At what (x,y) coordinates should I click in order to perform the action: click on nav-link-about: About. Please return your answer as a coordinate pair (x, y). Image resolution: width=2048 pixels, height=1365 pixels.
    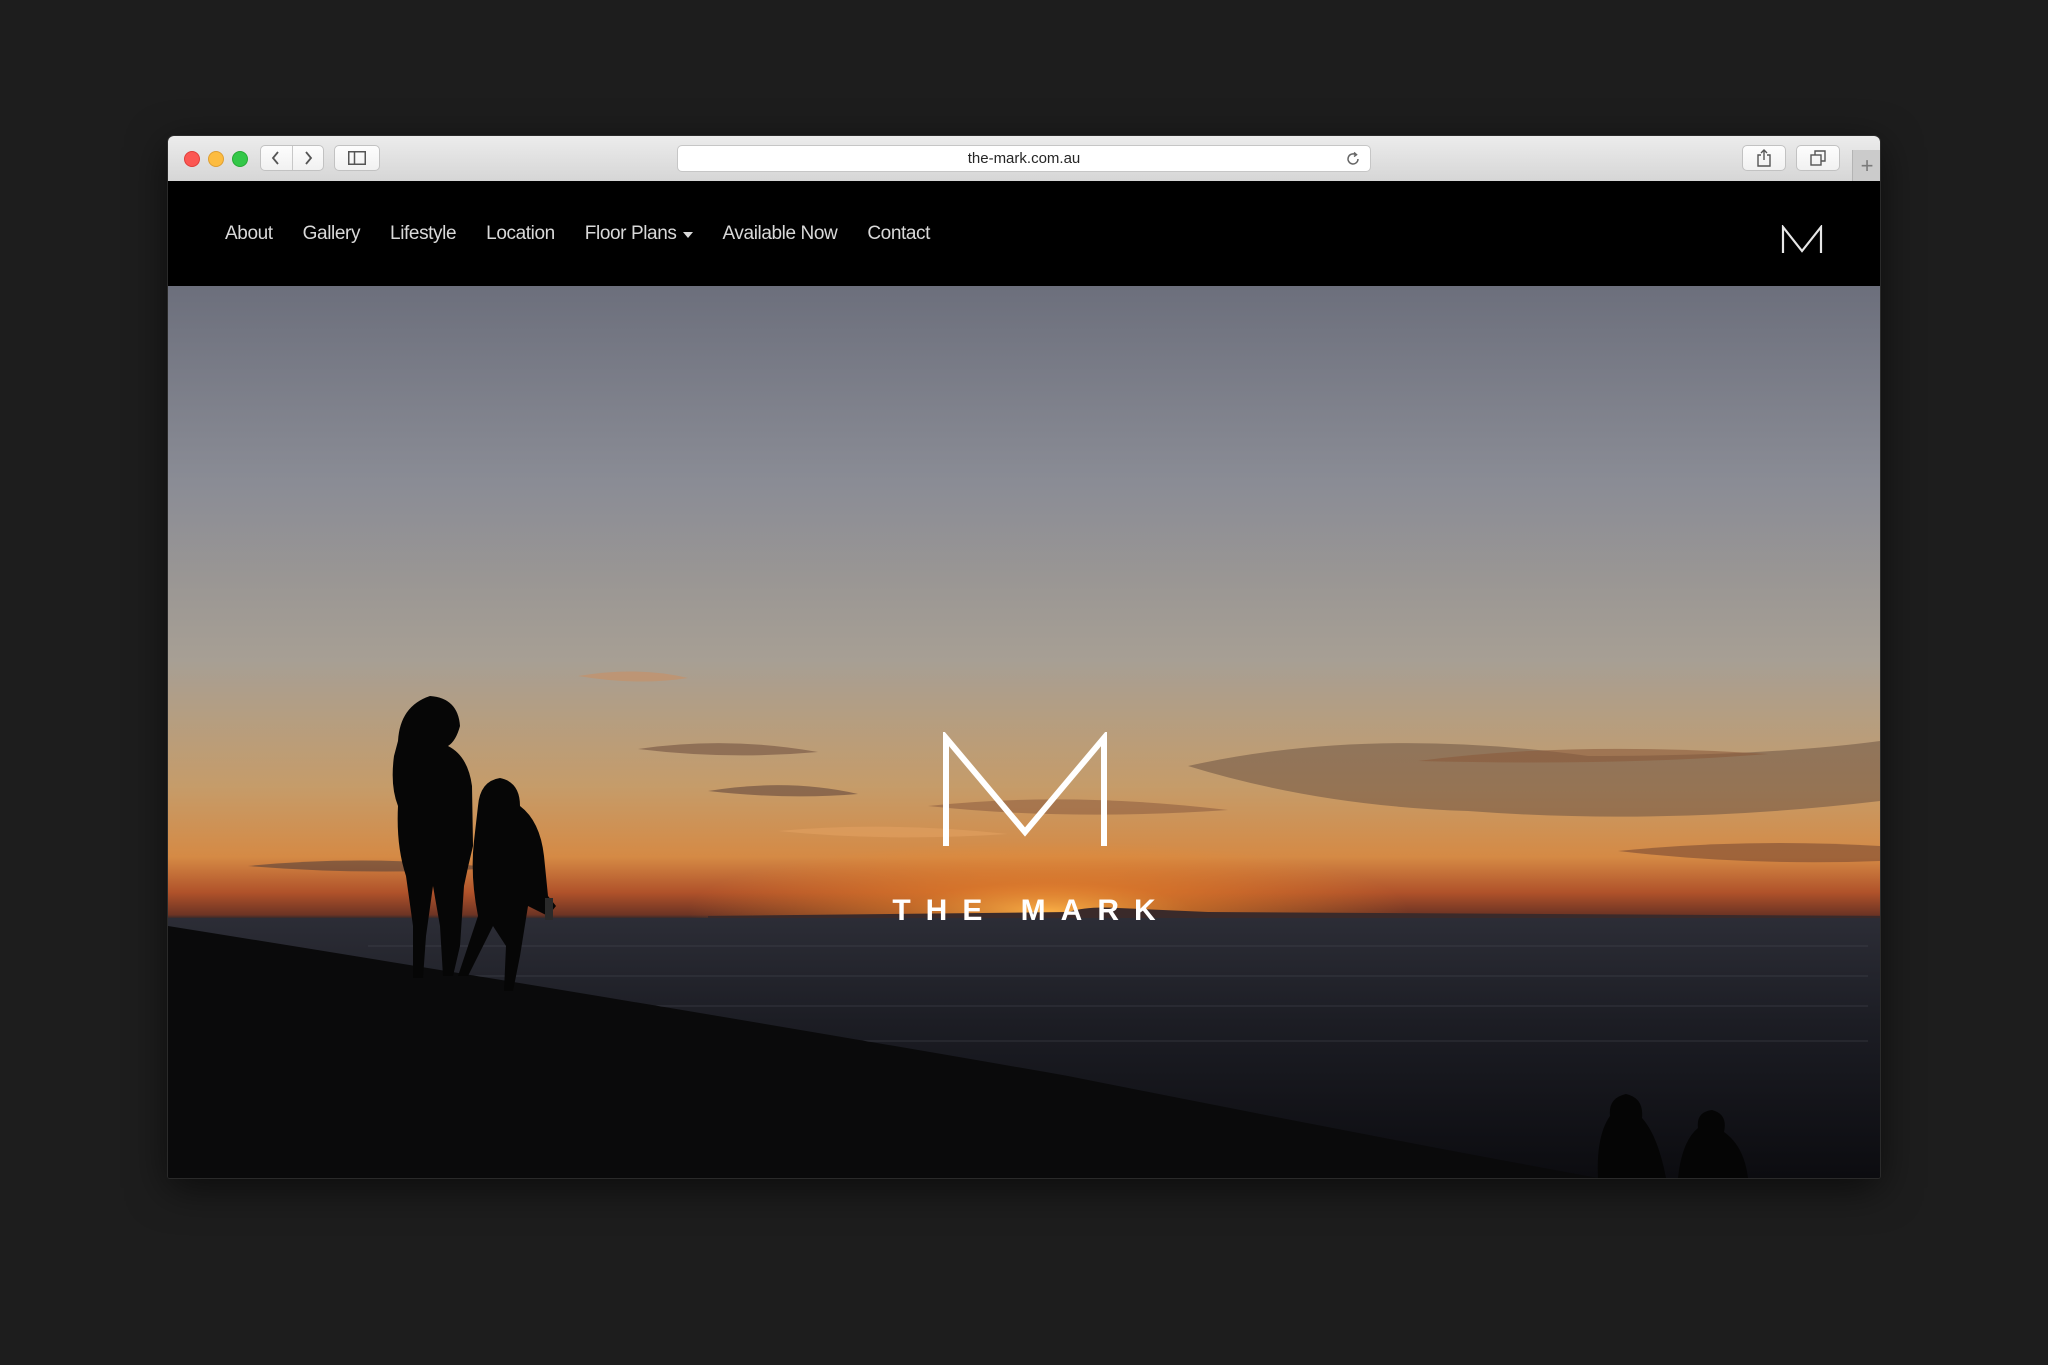
    Looking at the image, I should click on (249, 234).